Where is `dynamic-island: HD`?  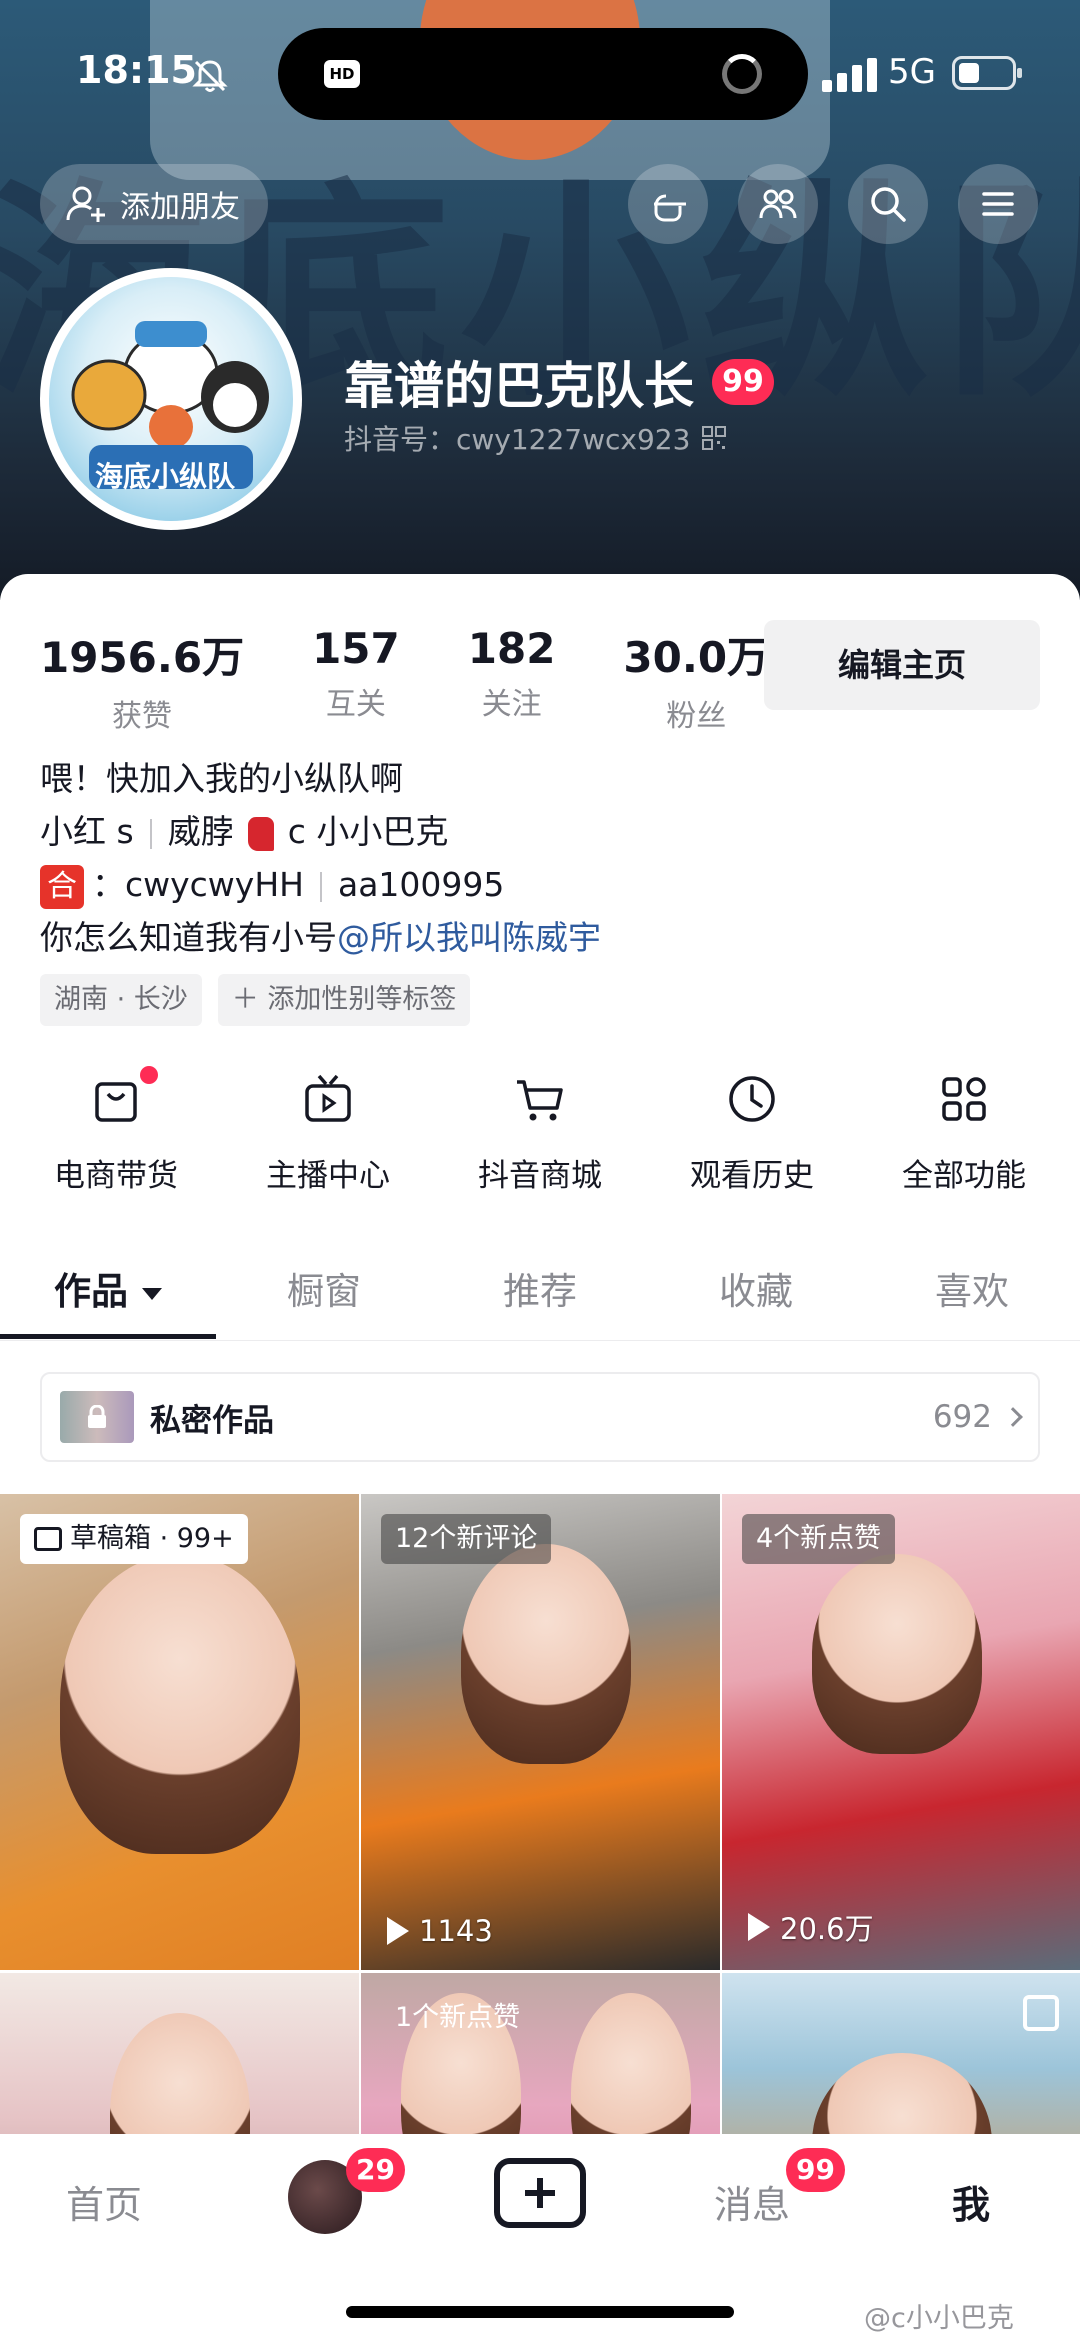 dynamic-island: HD is located at coordinates (543, 74).